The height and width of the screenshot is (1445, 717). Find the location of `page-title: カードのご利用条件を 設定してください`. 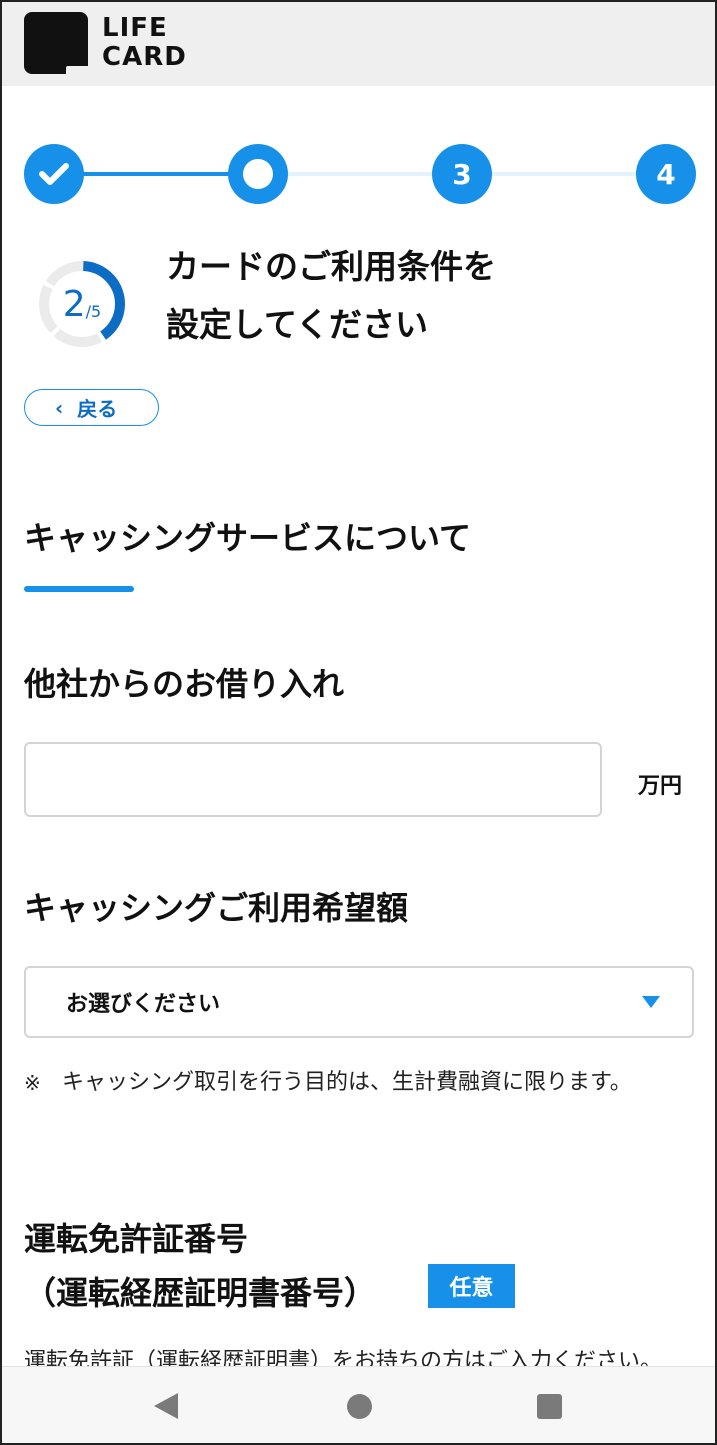

page-title: カードのご利用条件を 設定してください is located at coordinates (426, 296).